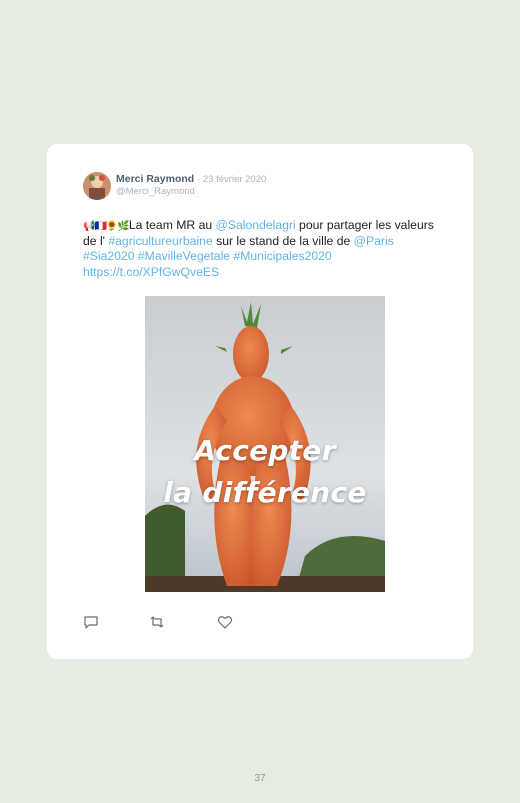  I want to click on author-name: Merci Raymond, so click(155, 179).